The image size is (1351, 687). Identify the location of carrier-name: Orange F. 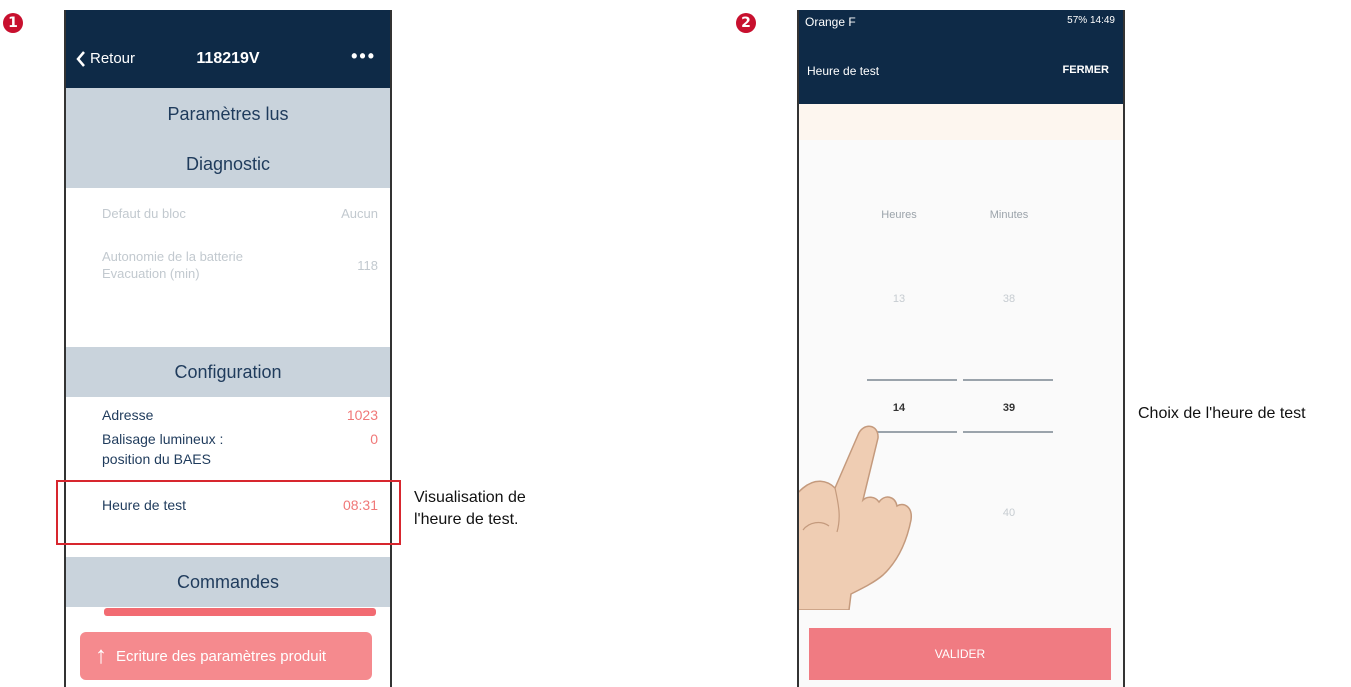
(830, 22).